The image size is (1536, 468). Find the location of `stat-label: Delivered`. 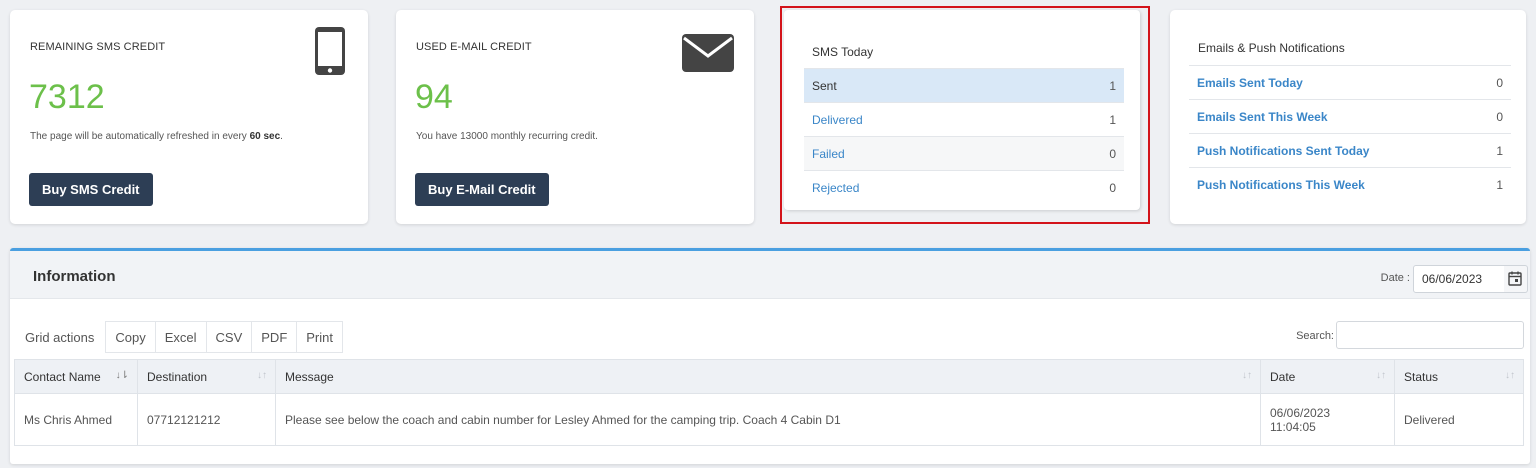

stat-label: Delivered is located at coordinates (923, 119).